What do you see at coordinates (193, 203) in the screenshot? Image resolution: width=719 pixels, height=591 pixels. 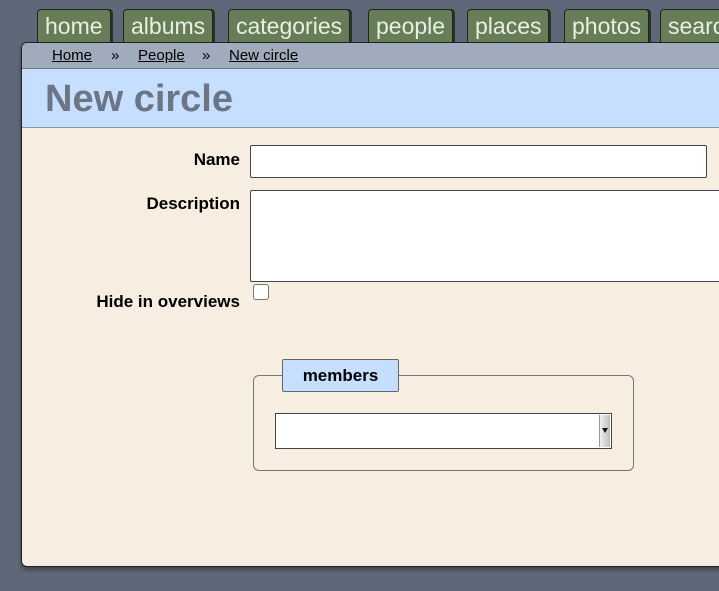 I see `description-label: Description` at bounding box center [193, 203].